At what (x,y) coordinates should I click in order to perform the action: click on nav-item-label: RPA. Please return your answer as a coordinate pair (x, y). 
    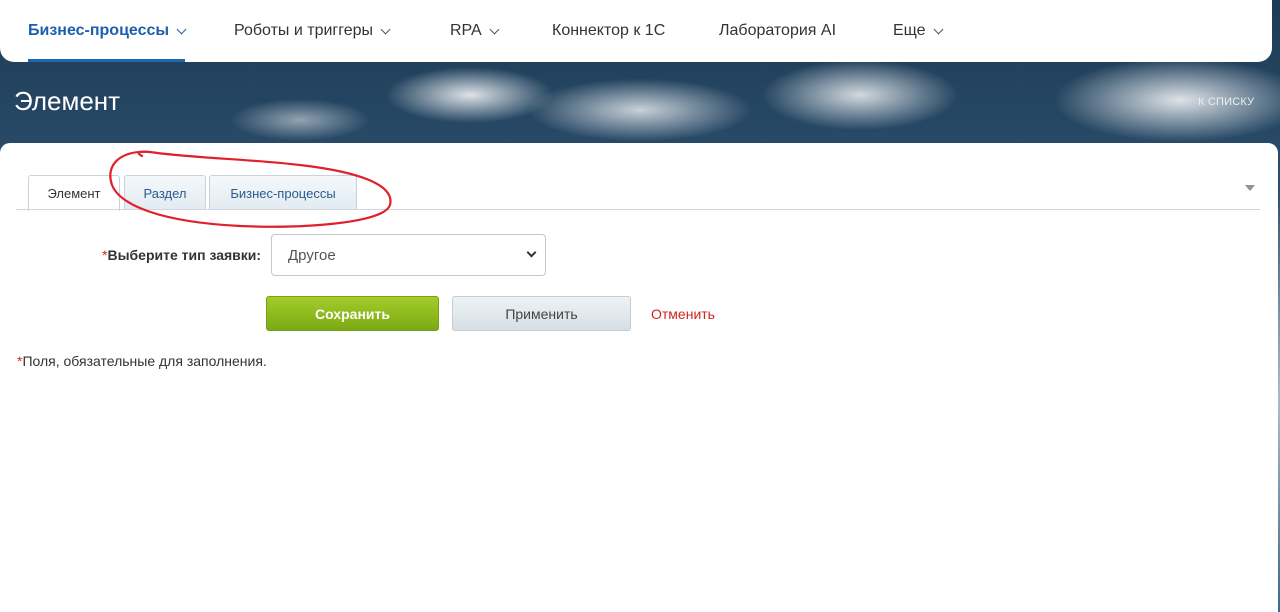
    Looking at the image, I should click on (466, 30).